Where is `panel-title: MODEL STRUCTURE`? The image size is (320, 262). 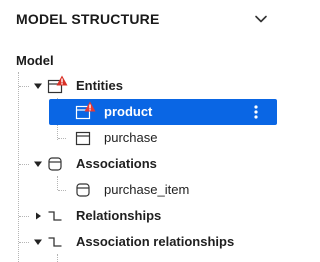 panel-title: MODEL STRUCTURE is located at coordinates (88, 19).